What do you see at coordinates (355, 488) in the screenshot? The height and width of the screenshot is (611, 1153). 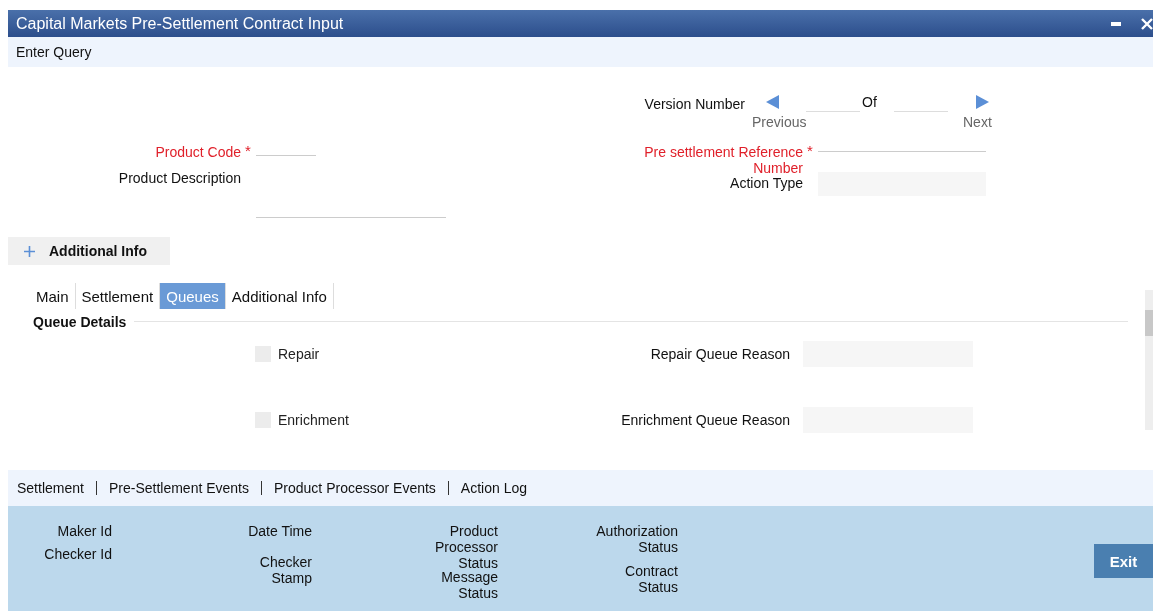 I see `footer-link: Product Processor Events` at bounding box center [355, 488].